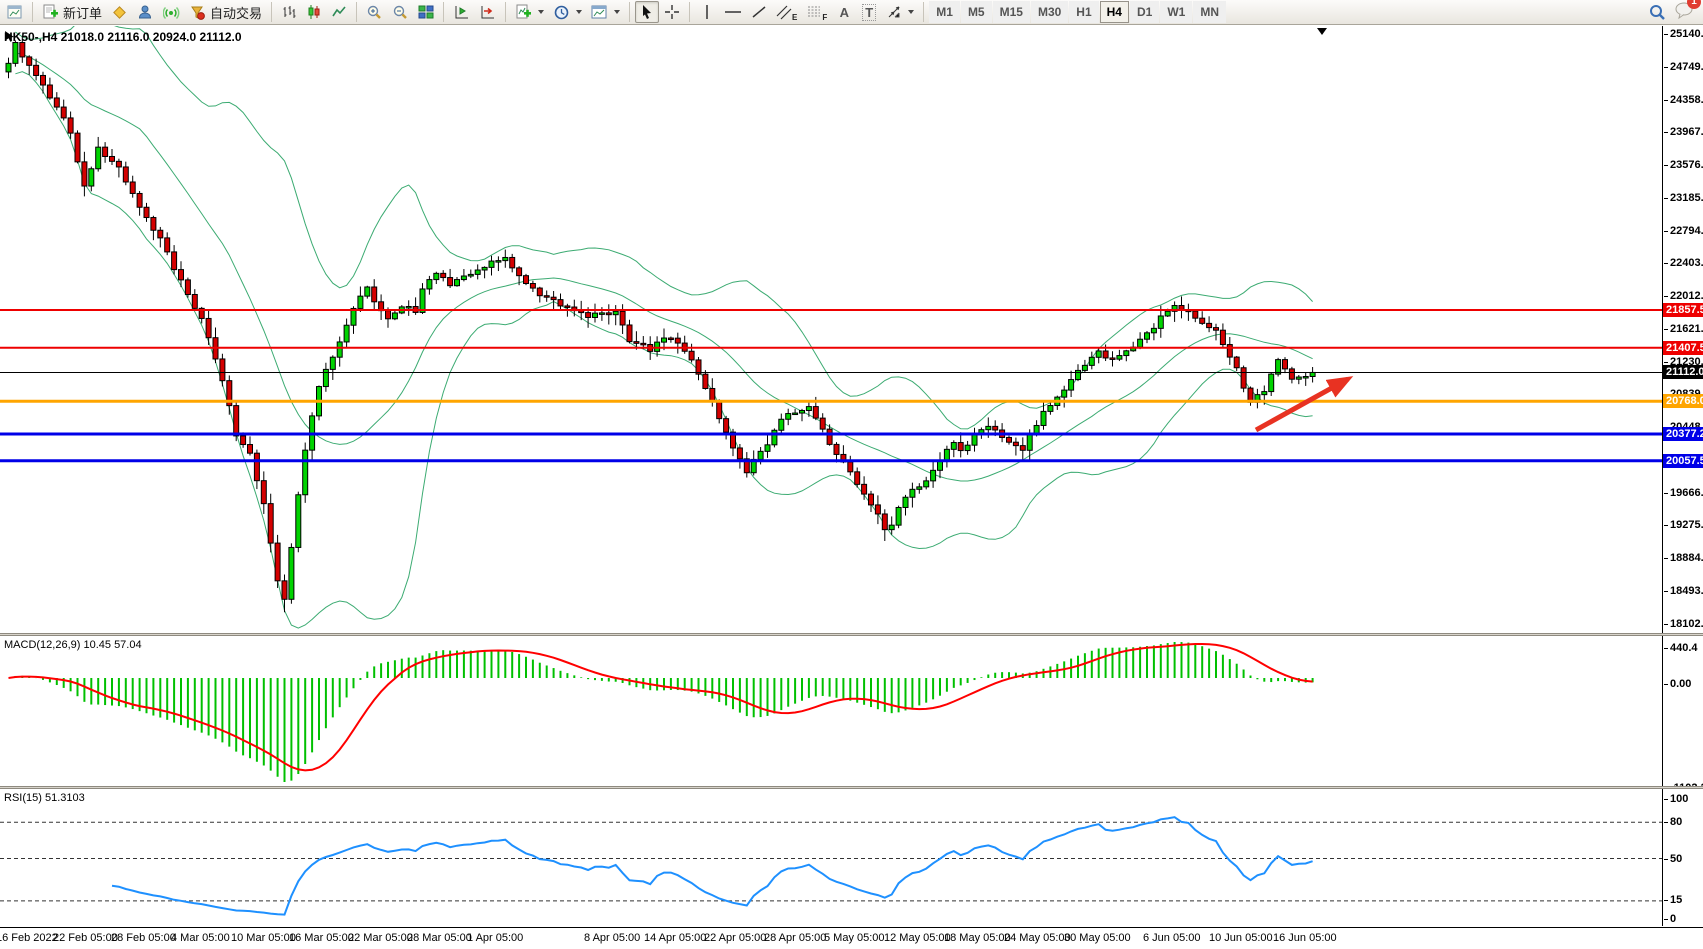 This screenshot has width=1703, height=949. What do you see at coordinates (15, 12) in the screenshot?
I see `chart-window-button` at bounding box center [15, 12].